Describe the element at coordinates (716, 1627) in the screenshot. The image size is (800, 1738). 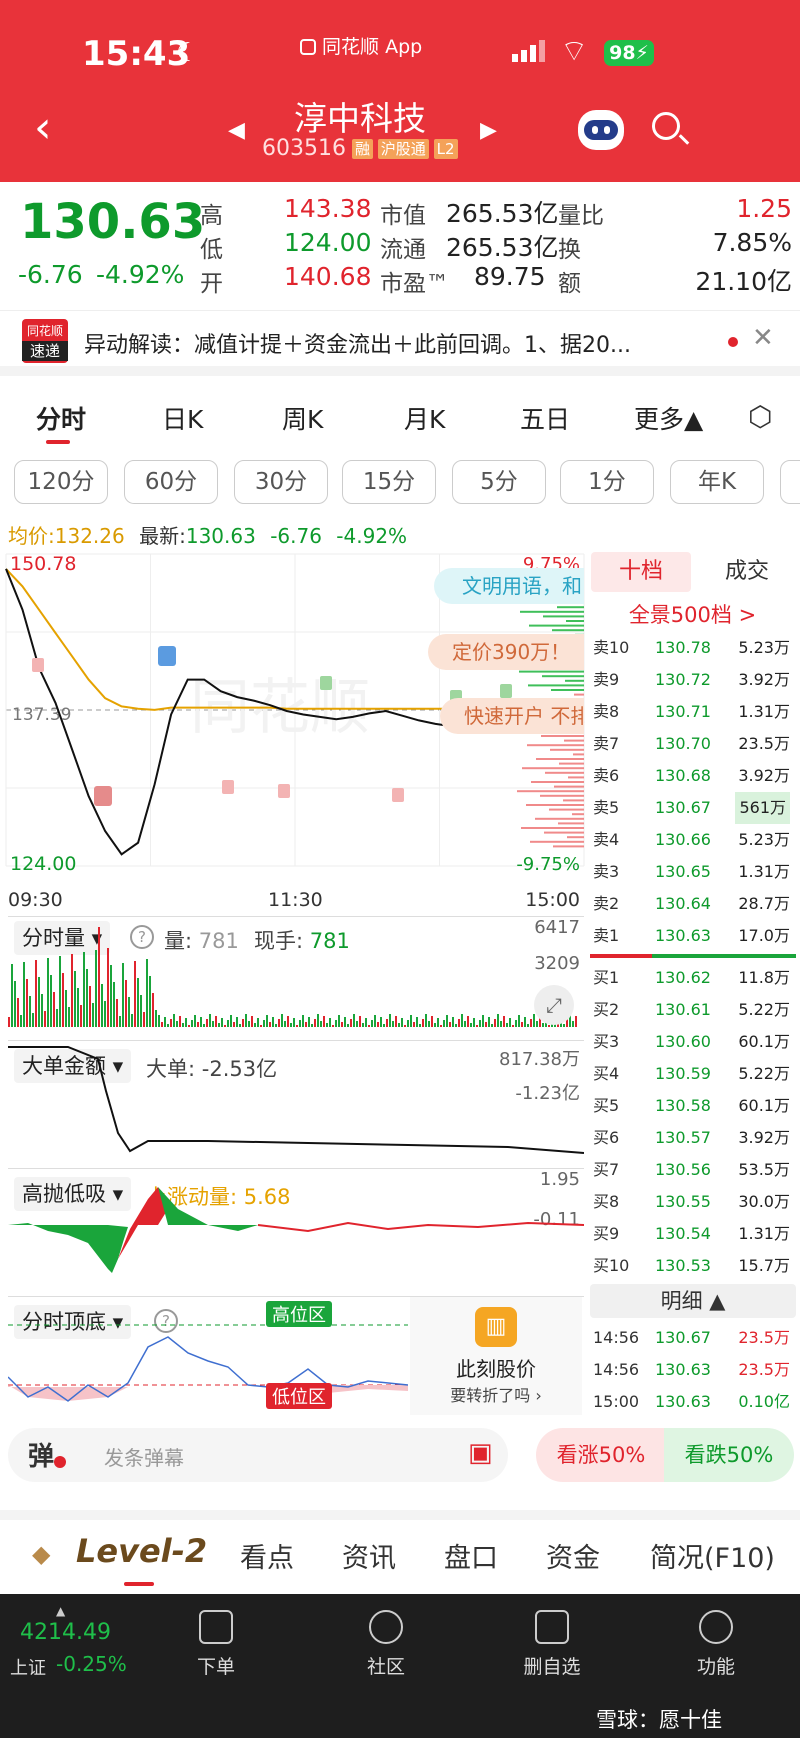
I see `menu-icon` at that location.